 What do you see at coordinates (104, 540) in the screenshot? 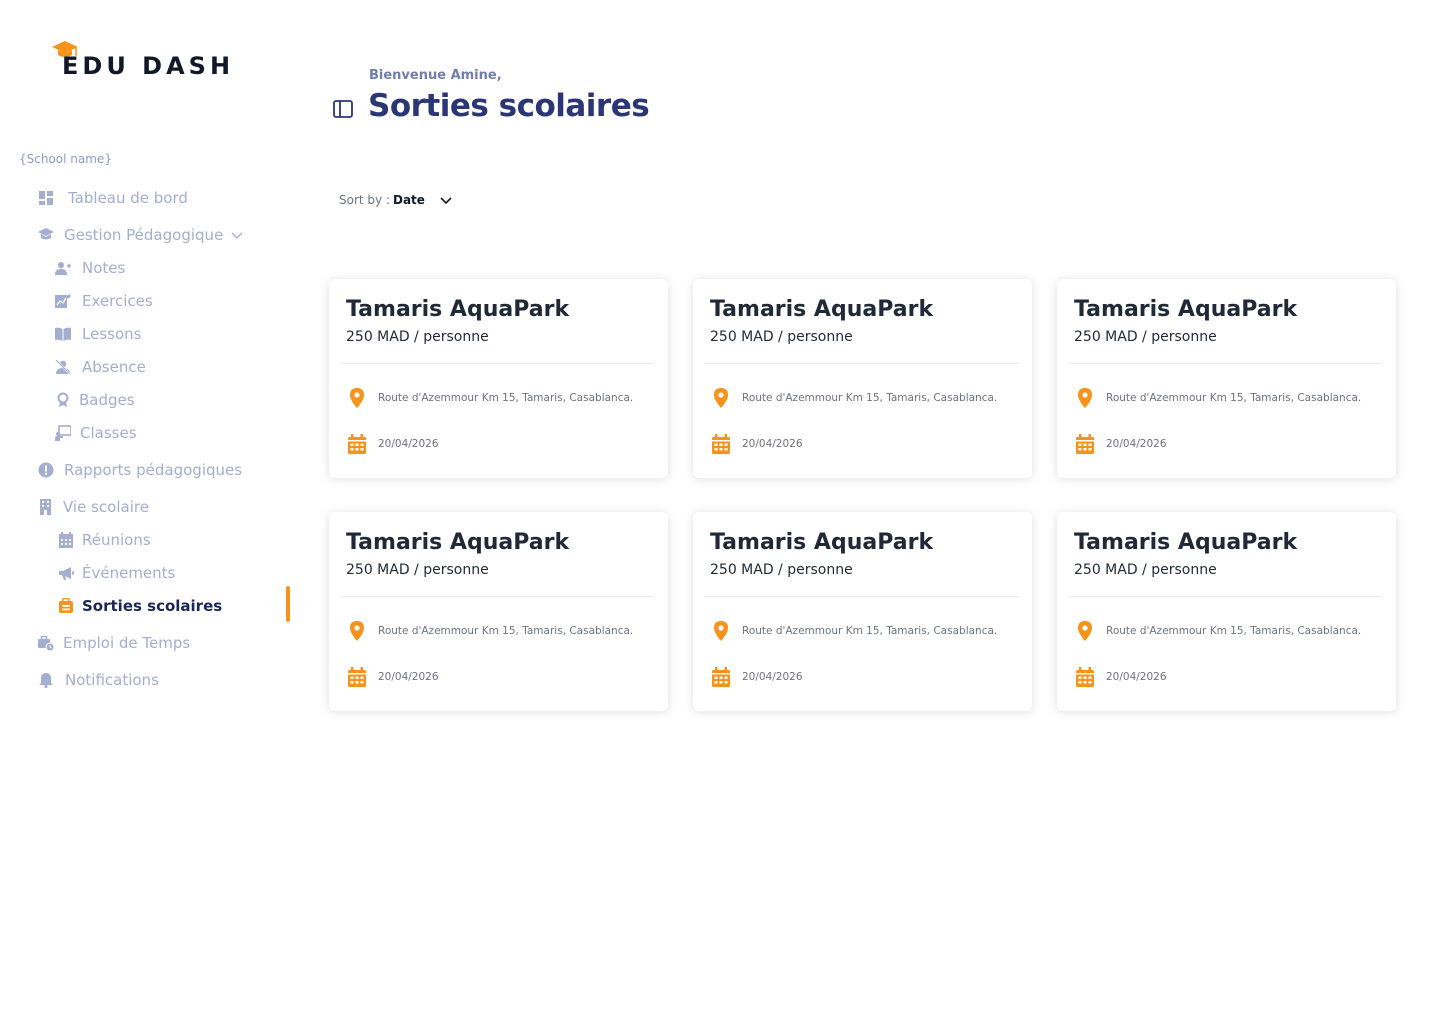
I see `sidebar-item-reunions: Réunions` at bounding box center [104, 540].